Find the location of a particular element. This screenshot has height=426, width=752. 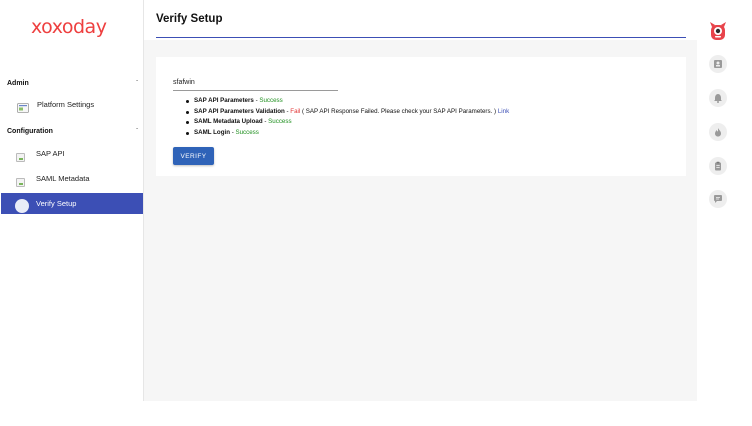

section-admin-header: Admin ˇ is located at coordinates (72, 83).